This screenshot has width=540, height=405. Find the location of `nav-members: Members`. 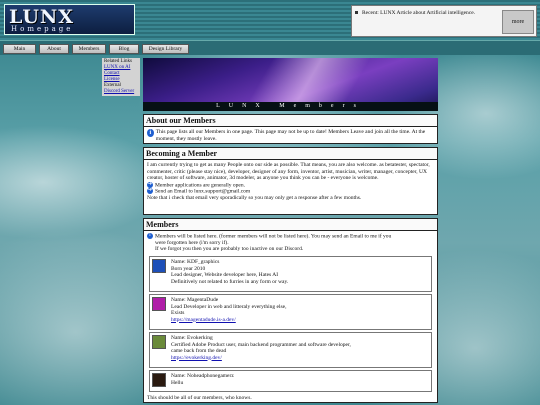

nav-members: Members is located at coordinates (89, 49).